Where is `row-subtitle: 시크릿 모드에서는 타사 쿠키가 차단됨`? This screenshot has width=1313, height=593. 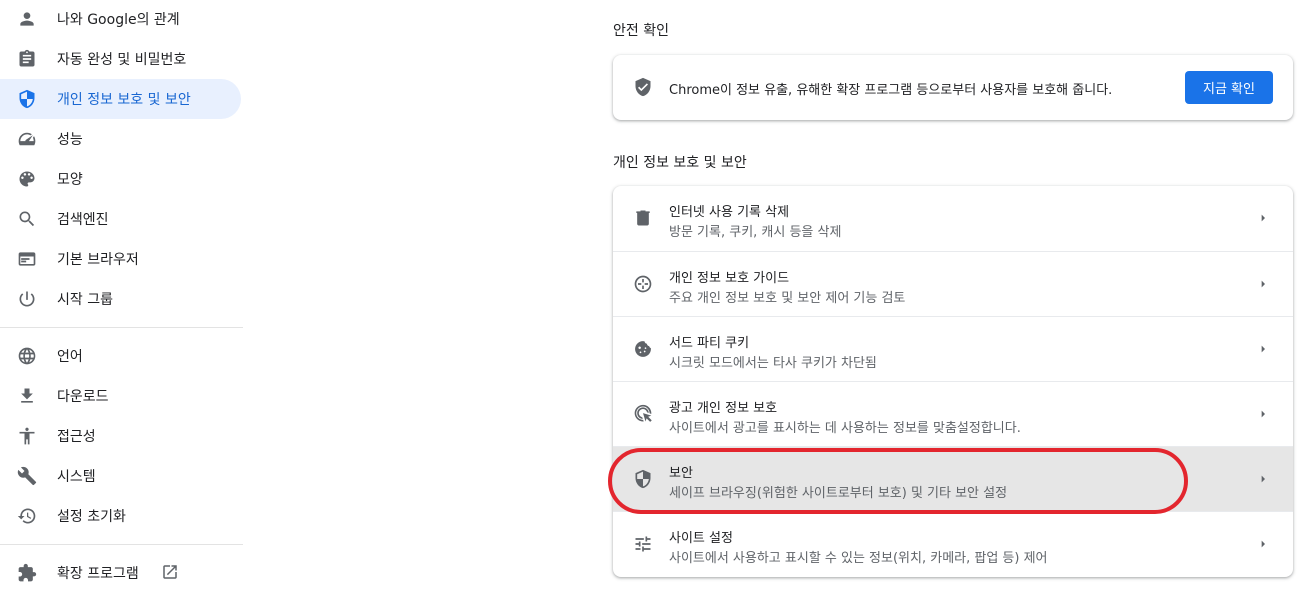 row-subtitle: 시크릿 모드에서는 타사 쿠키가 차단됨 is located at coordinates (773, 363).